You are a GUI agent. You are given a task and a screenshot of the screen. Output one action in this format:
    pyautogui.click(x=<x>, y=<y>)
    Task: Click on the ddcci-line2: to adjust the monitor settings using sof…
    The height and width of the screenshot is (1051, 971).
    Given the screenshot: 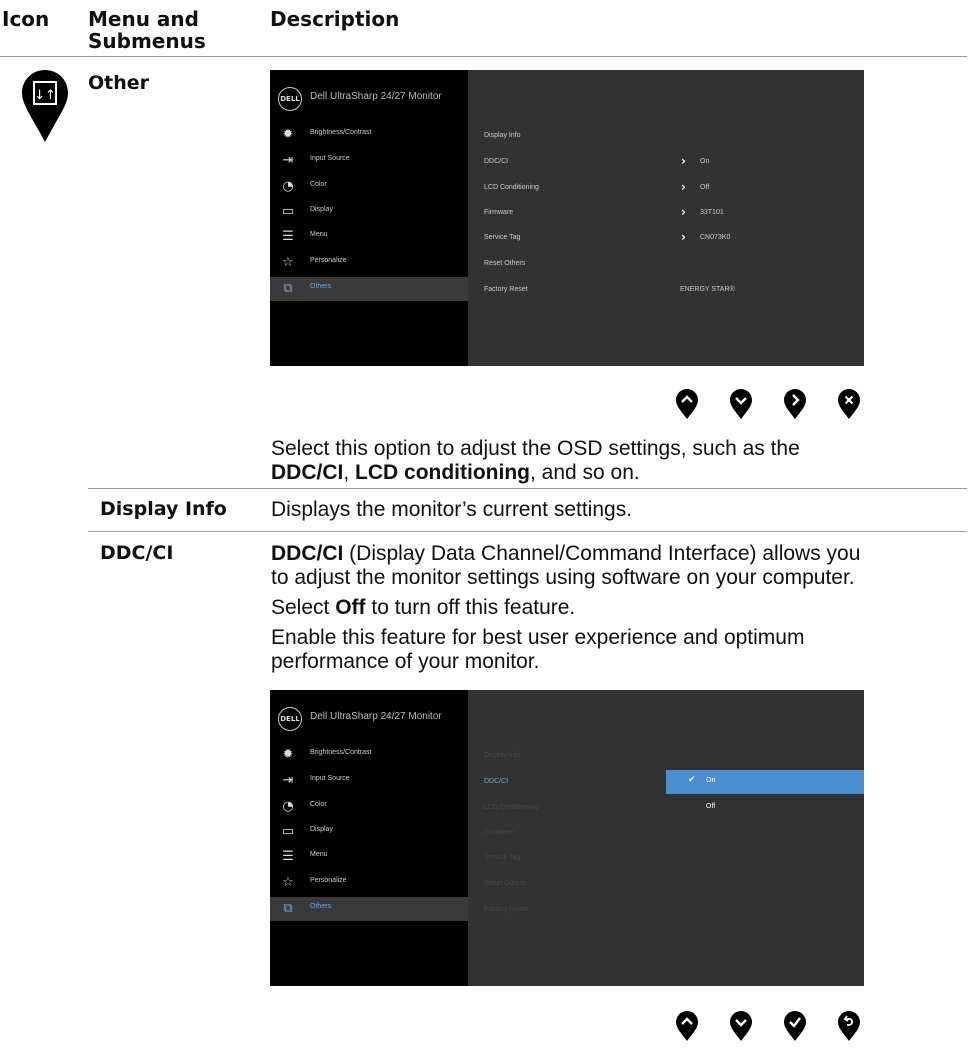 What is the action you would take?
    pyautogui.click(x=563, y=577)
    